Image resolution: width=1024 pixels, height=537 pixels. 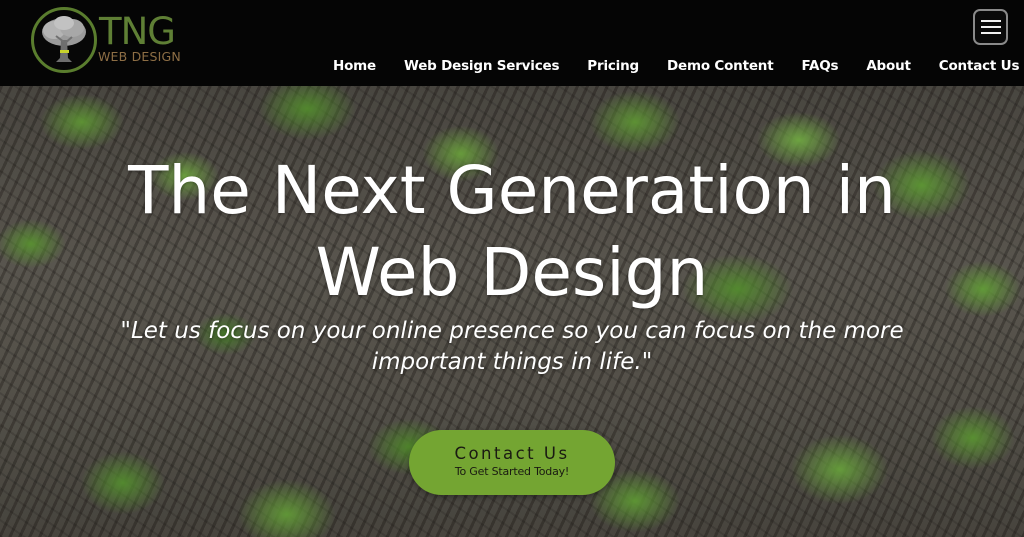 I want to click on hamburger-menu-button, so click(x=990, y=27).